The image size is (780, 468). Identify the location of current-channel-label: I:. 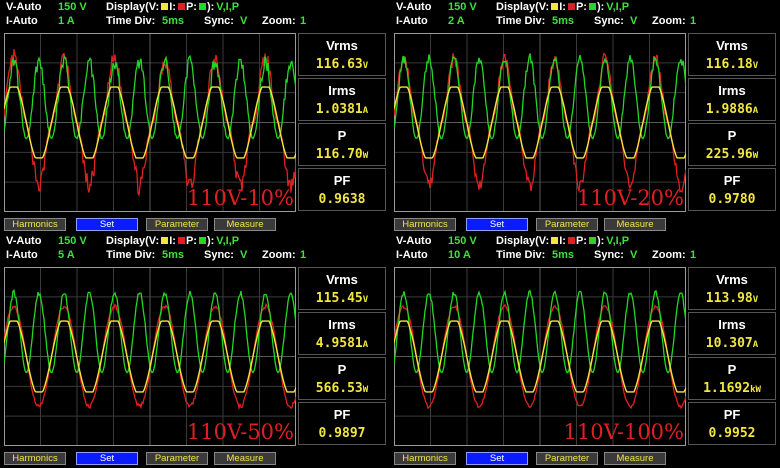
(562, 7).